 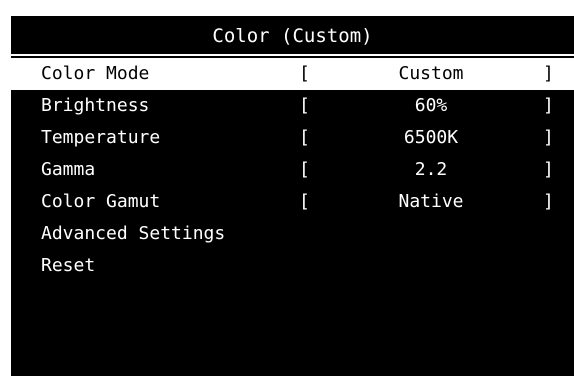 I want to click on menu-item-gamma: Gamma [ 2.2 ], so click(x=292, y=170).